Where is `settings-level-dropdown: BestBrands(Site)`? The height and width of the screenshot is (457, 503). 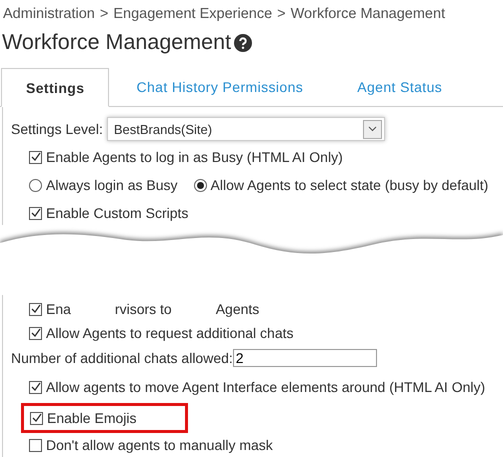 settings-level-dropdown: BestBrands(Site) is located at coordinates (245, 129).